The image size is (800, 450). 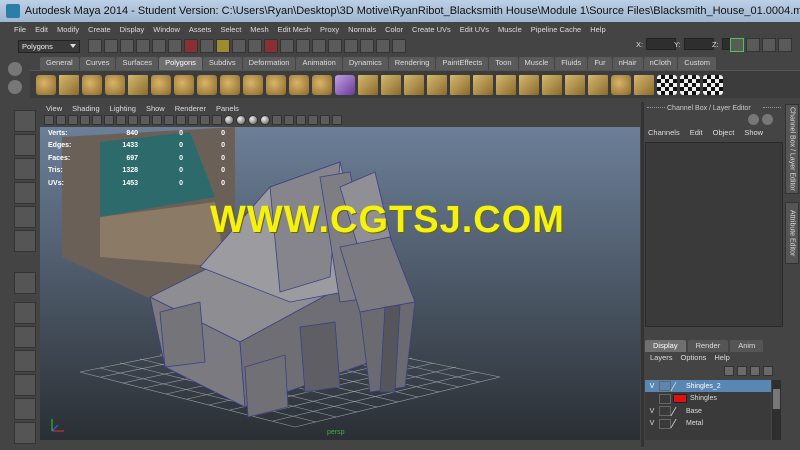 What do you see at coordinates (265, 120) in the screenshot?
I see `textured-icon` at bounding box center [265, 120].